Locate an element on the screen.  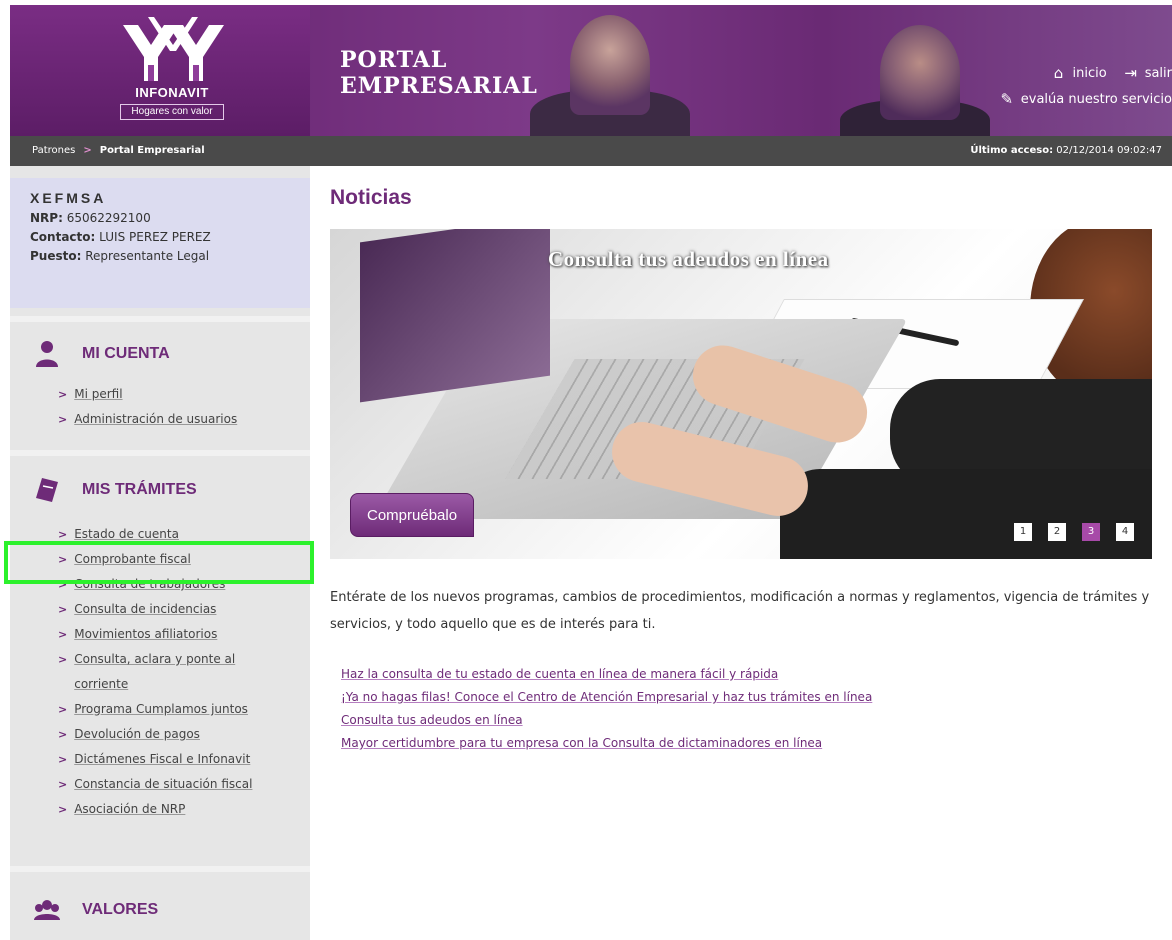
home-link: inicio is located at coordinates (1090, 73).